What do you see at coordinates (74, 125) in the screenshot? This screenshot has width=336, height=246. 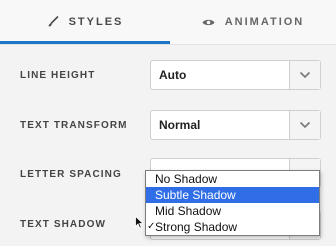 I see `text-transform-label: TEXT TRANSFORM` at bounding box center [74, 125].